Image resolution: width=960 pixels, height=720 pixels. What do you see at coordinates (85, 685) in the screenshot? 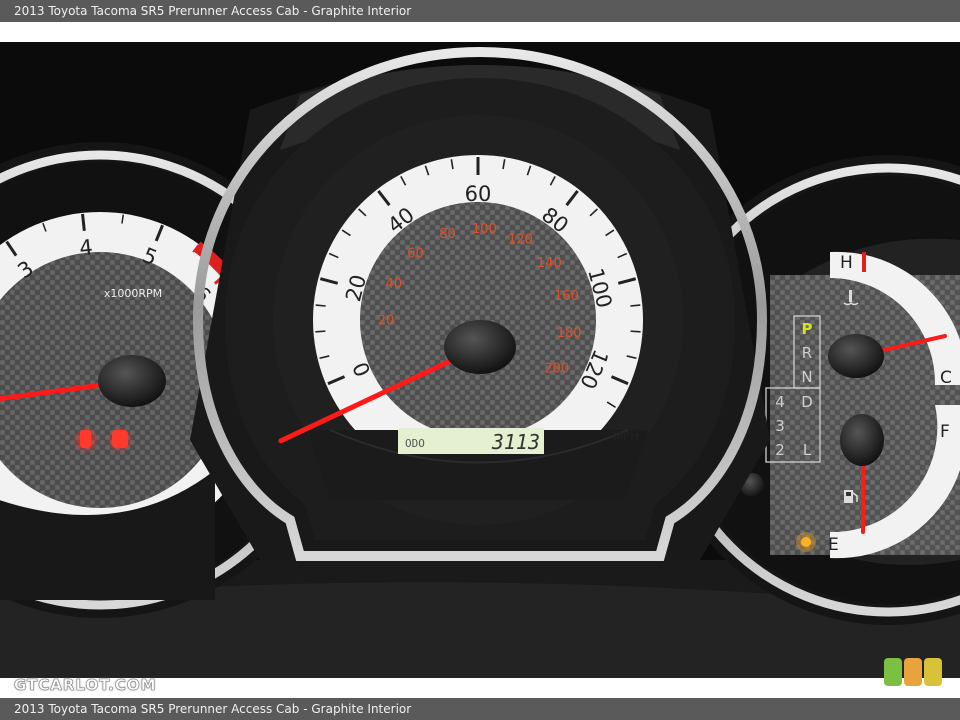
I see `watermark-logo: GTCARLOT.COM` at bounding box center [85, 685].